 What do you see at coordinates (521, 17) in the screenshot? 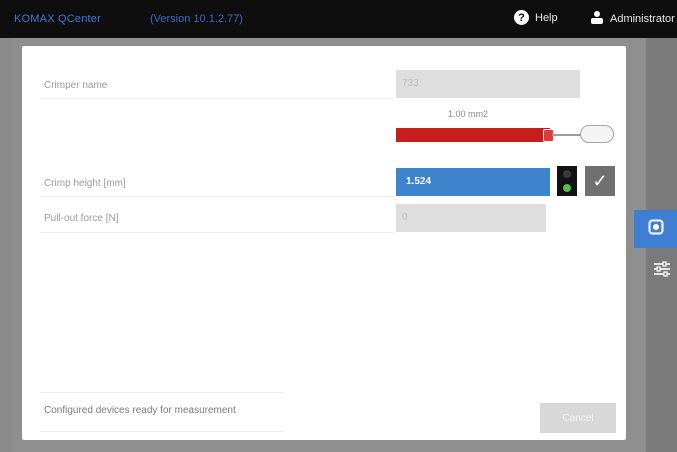
I see `question-circle-icon: ?` at bounding box center [521, 17].